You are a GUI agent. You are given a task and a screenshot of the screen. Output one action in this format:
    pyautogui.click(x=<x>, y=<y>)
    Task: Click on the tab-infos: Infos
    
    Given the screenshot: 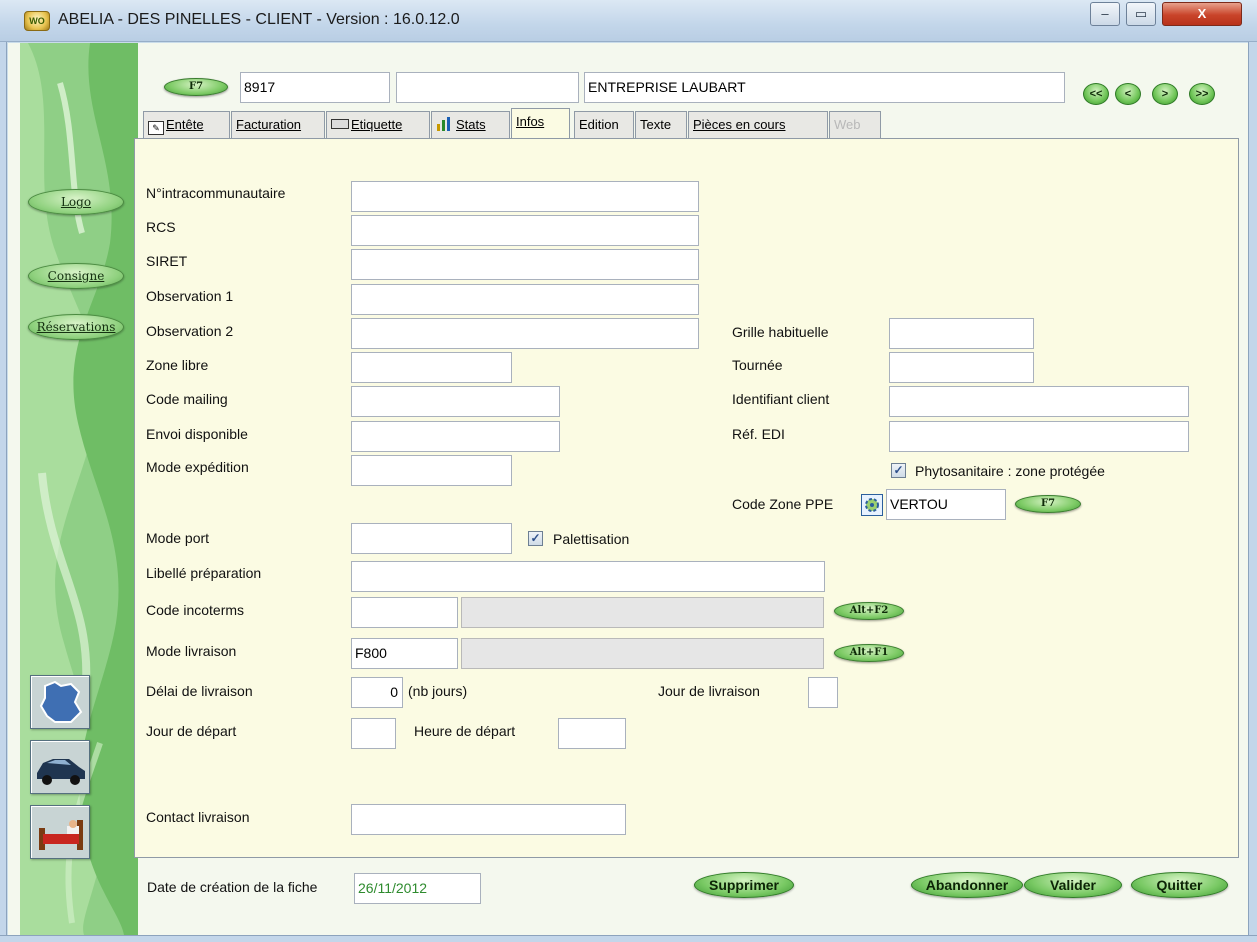 What is the action you would take?
    pyautogui.click(x=540, y=123)
    